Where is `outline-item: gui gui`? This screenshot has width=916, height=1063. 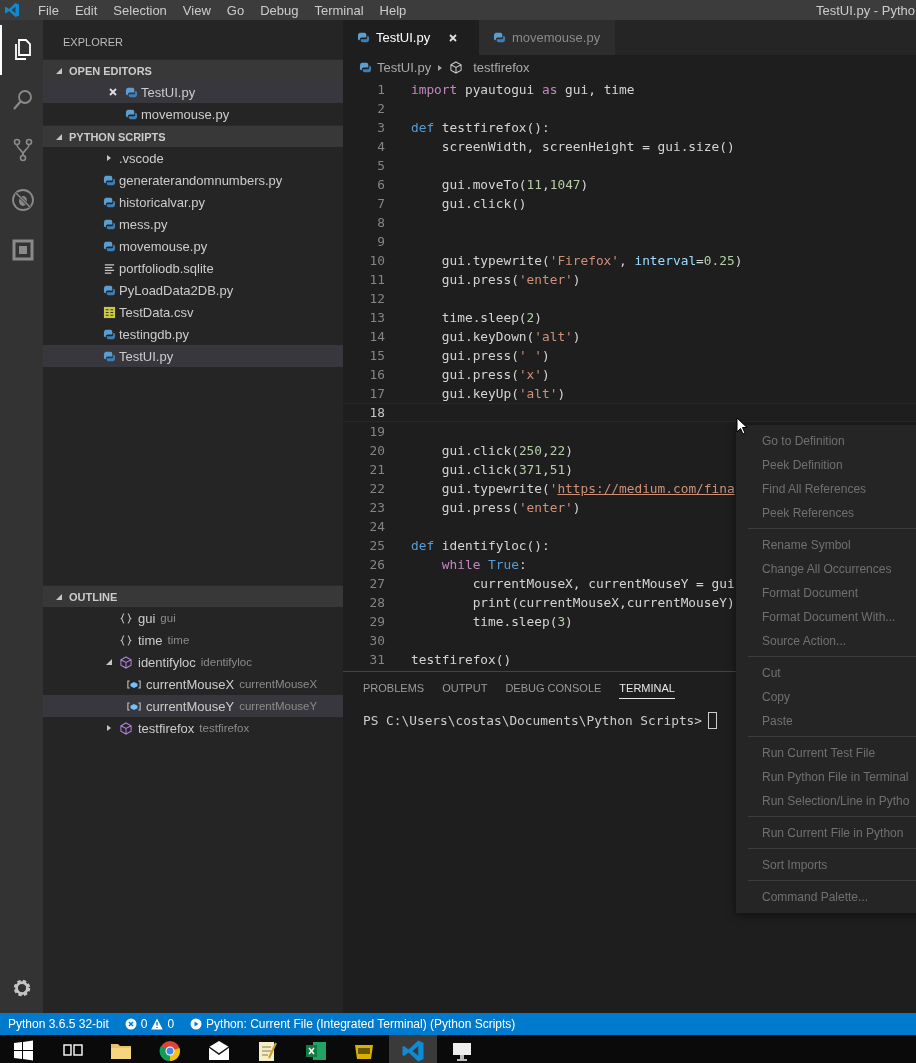
outline-item: gui gui is located at coordinates (193, 618).